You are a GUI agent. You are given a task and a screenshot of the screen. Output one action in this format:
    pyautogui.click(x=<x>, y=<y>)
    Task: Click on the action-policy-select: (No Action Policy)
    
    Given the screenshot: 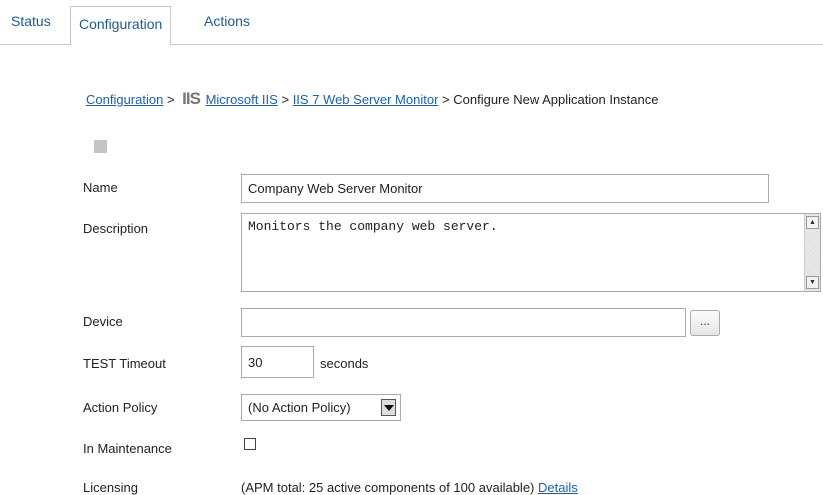 What is the action you would take?
    pyautogui.click(x=321, y=407)
    